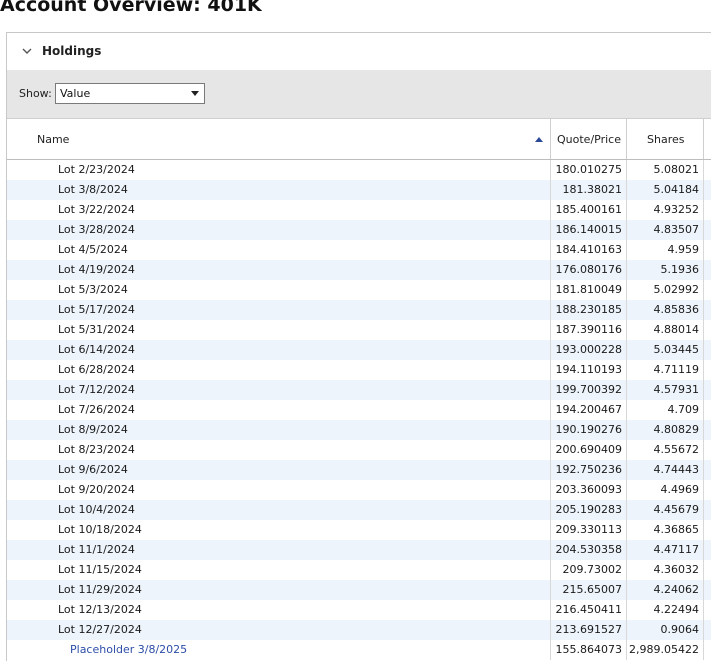 The width and height of the screenshot is (711, 661). I want to click on chevron-down-icon, so click(27, 51).